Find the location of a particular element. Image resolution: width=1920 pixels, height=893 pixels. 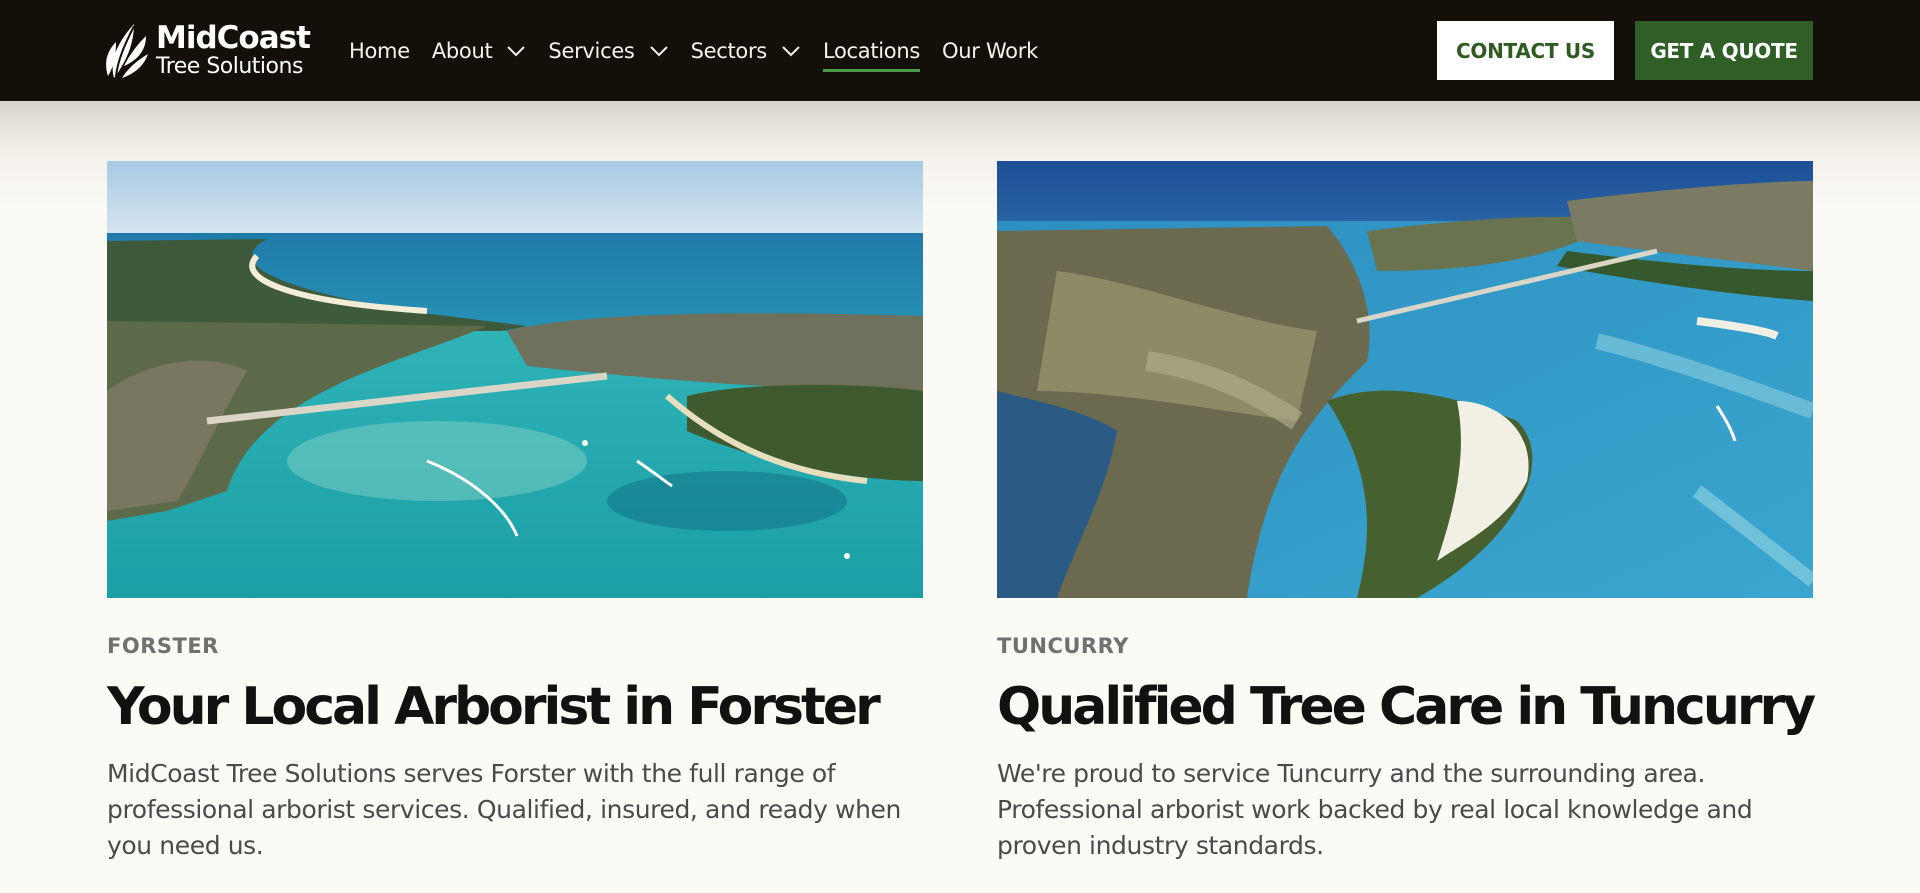

nav-item-label: Home is located at coordinates (379, 50).